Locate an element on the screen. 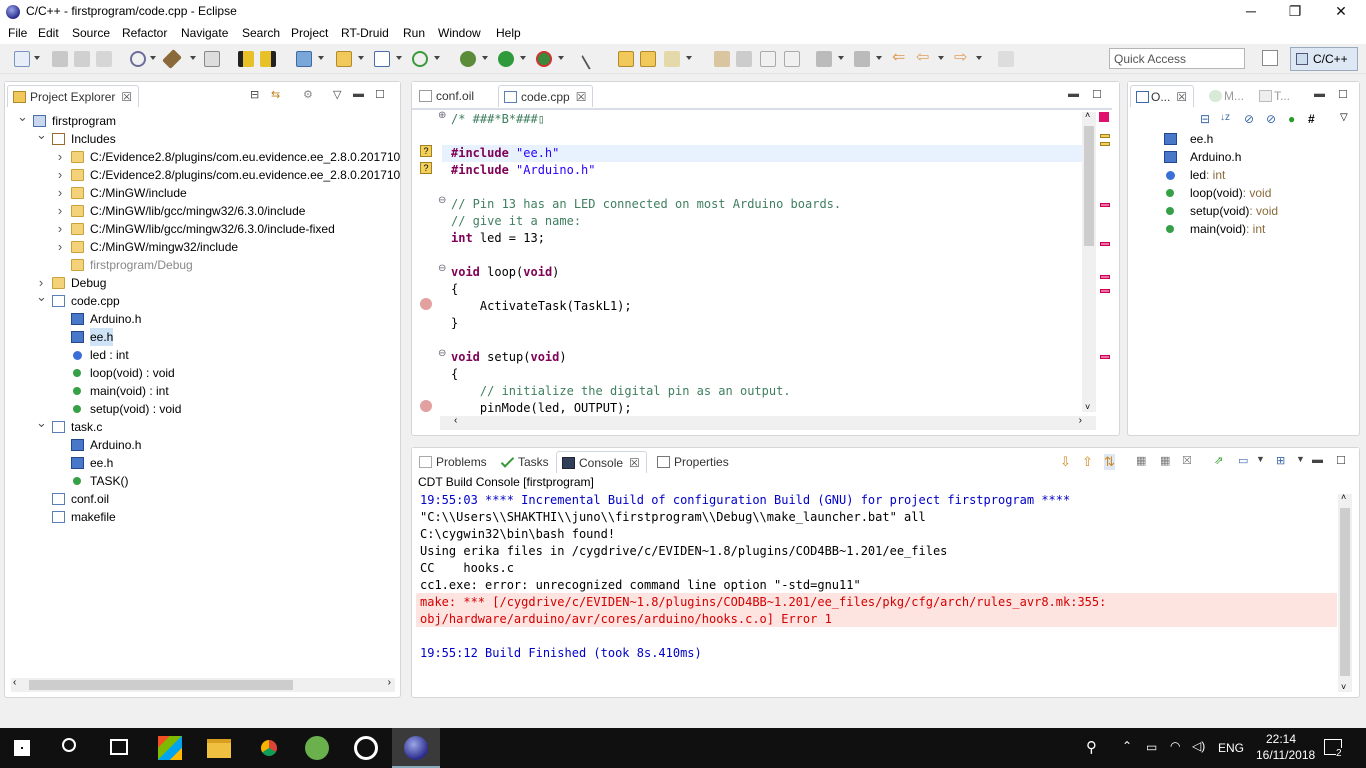 The height and width of the screenshot is (768, 1366). editor-horizontal-scrollbar: ‹ › is located at coordinates (768, 422).